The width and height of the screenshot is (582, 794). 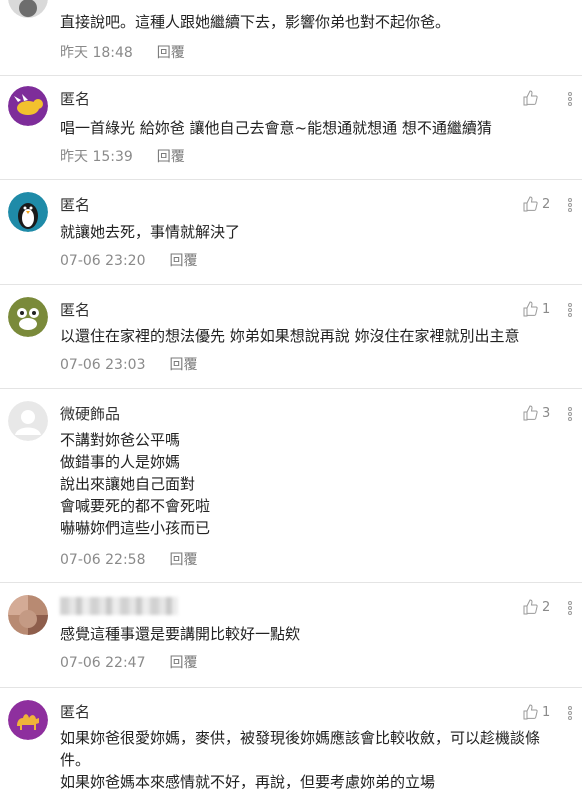 I want to click on comment-text: 唱一首綠光 給妳爸 讓他自己去會意~能想通就想通 想不通繼續猜, so click(x=276, y=128).